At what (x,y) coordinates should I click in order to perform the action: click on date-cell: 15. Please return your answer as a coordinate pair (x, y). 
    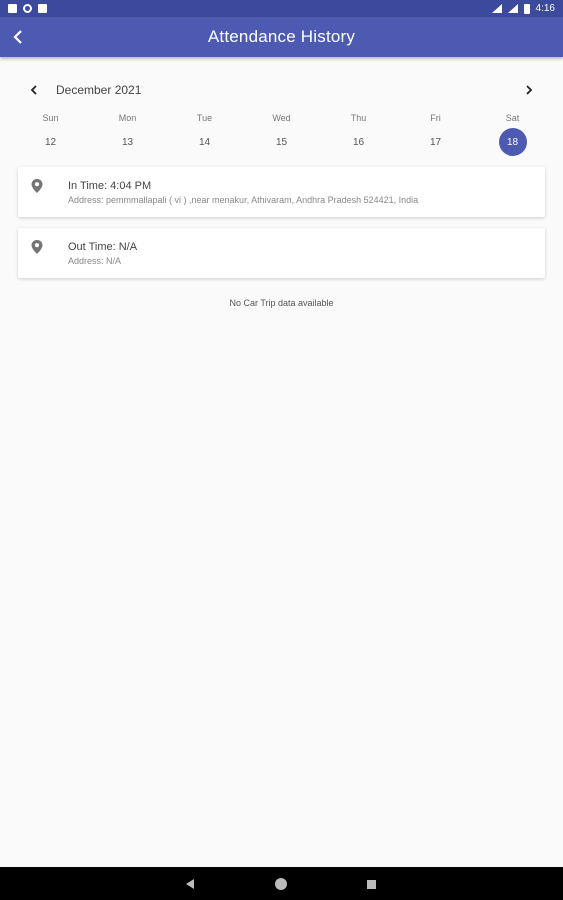
    Looking at the image, I should click on (282, 142).